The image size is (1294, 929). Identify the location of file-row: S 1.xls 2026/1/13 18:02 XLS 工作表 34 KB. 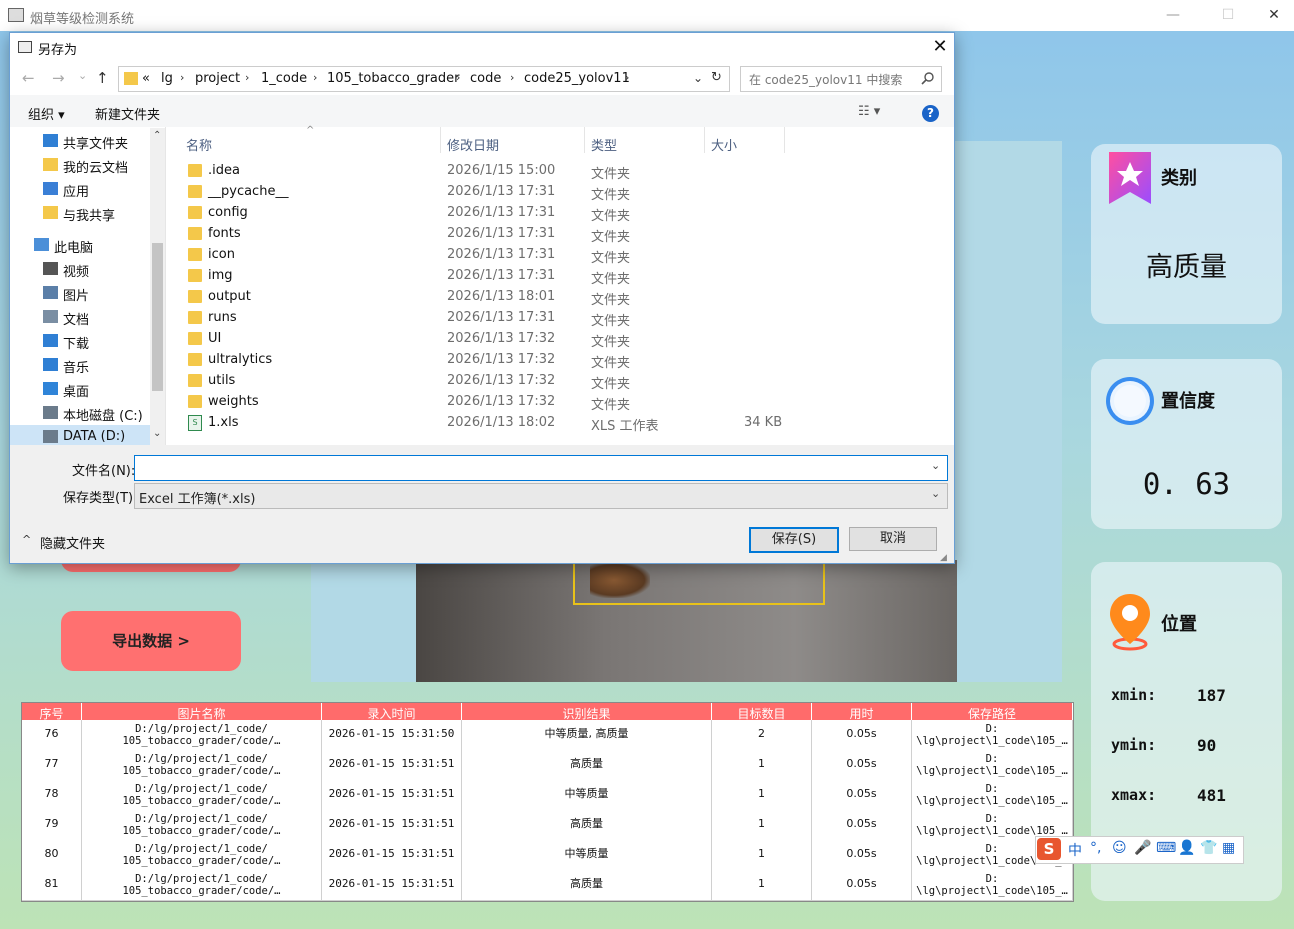
(559, 423).